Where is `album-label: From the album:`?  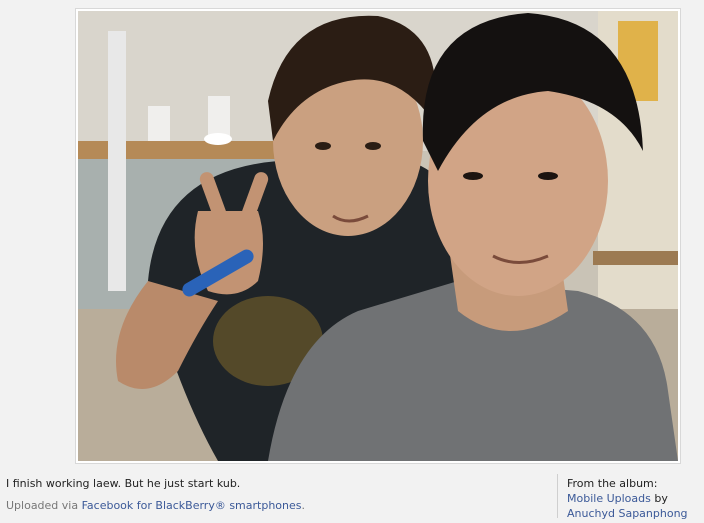
album-label: From the album: is located at coordinates (612, 483).